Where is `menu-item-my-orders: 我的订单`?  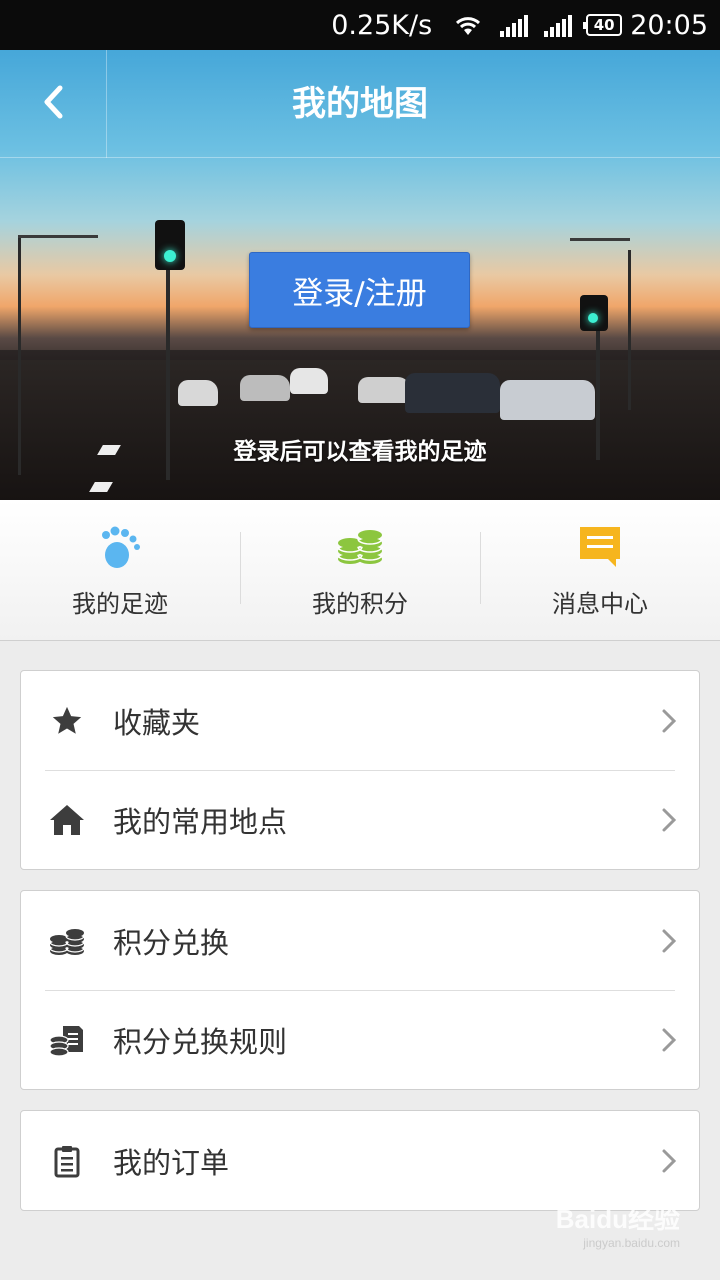 menu-item-my-orders: 我的订单 is located at coordinates (360, 1160).